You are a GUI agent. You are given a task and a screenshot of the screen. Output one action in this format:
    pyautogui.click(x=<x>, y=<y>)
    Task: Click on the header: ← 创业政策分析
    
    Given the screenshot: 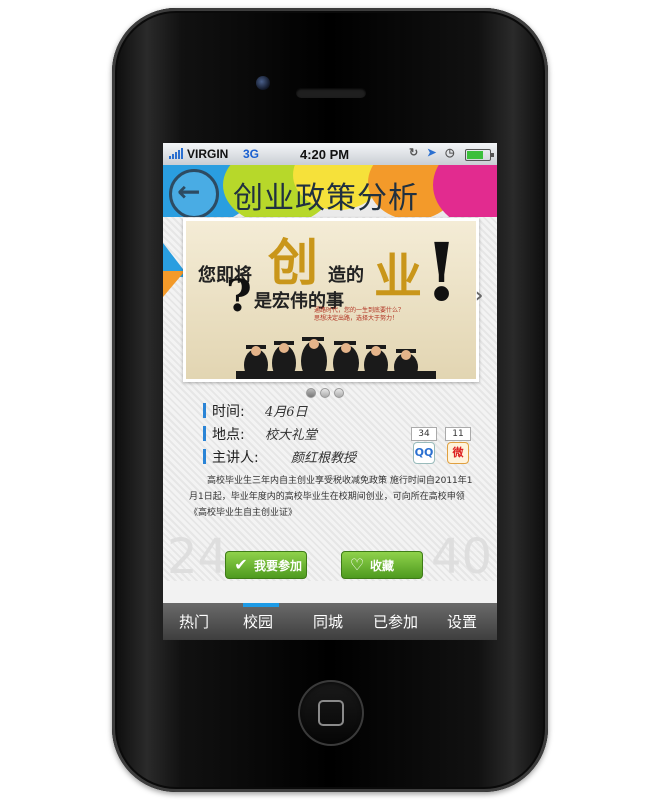 What is the action you would take?
    pyautogui.click(x=330, y=191)
    